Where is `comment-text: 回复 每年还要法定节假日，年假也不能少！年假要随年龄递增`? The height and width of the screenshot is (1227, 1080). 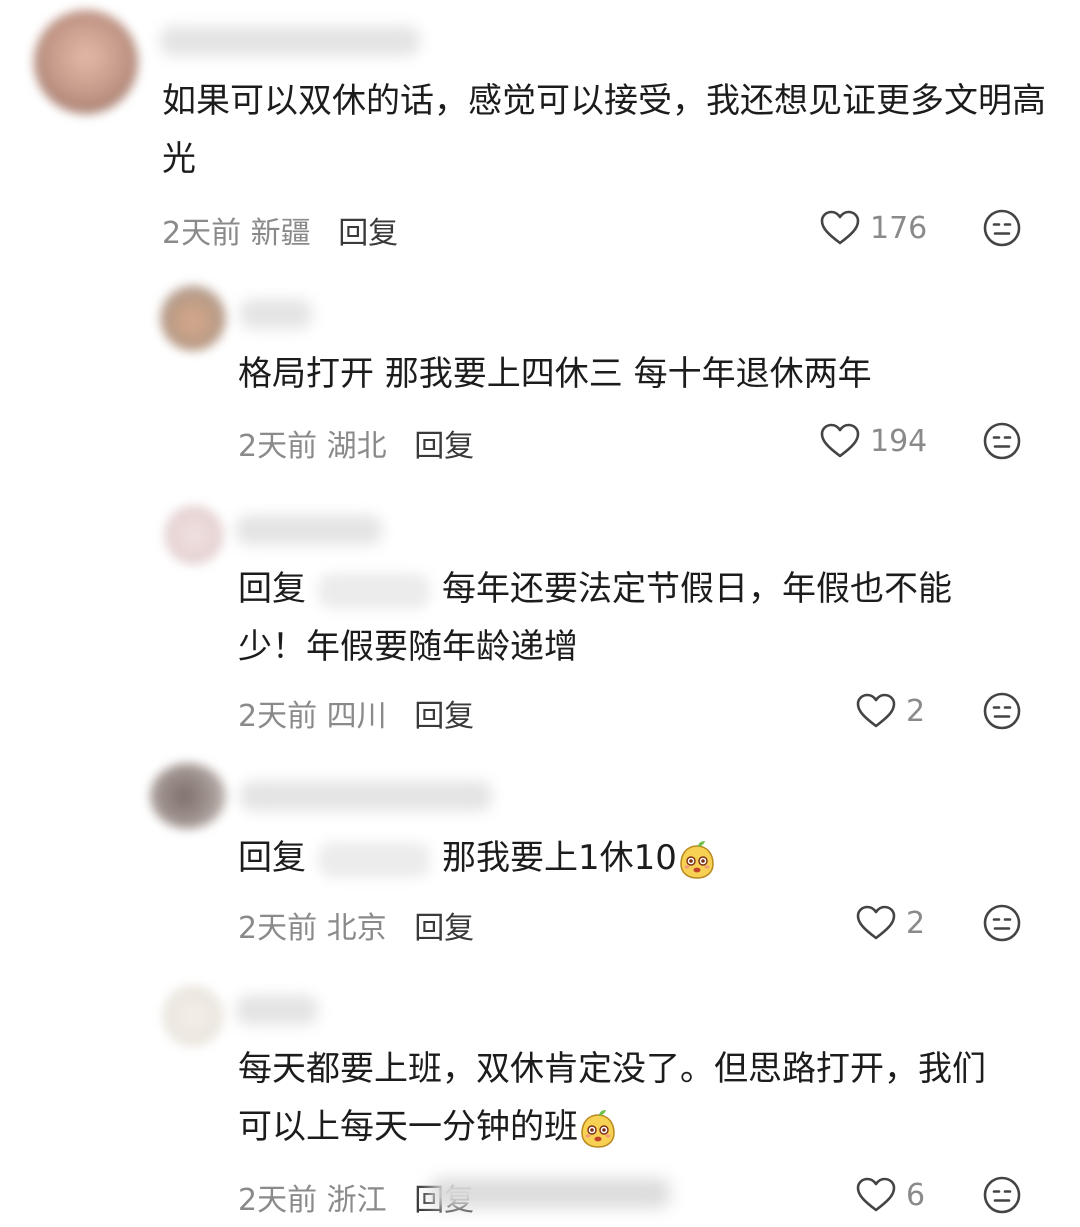
comment-text: 回复 每年还要法定节假日，年假也不能少！年假要随年龄递增 is located at coordinates (628, 618).